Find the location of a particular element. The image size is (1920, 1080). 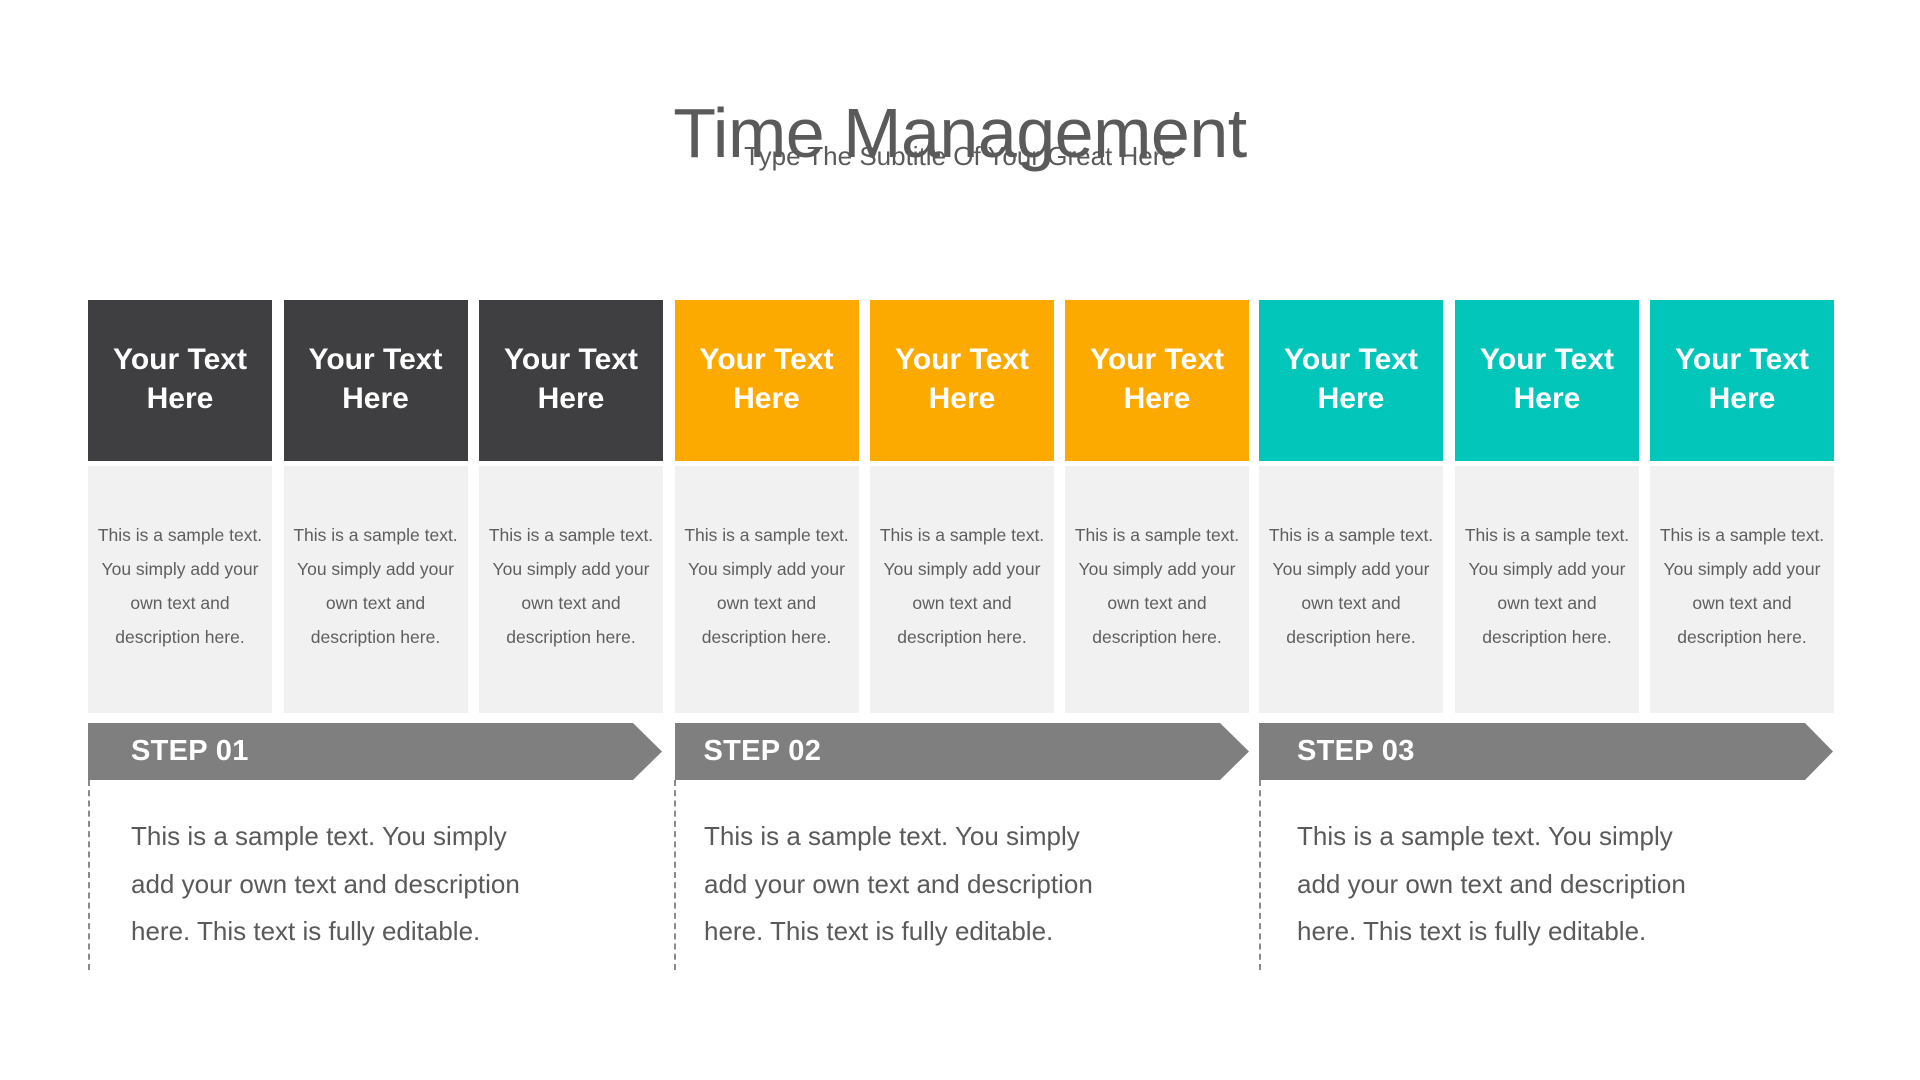

step-label: STEP 01 is located at coordinates (190, 751).